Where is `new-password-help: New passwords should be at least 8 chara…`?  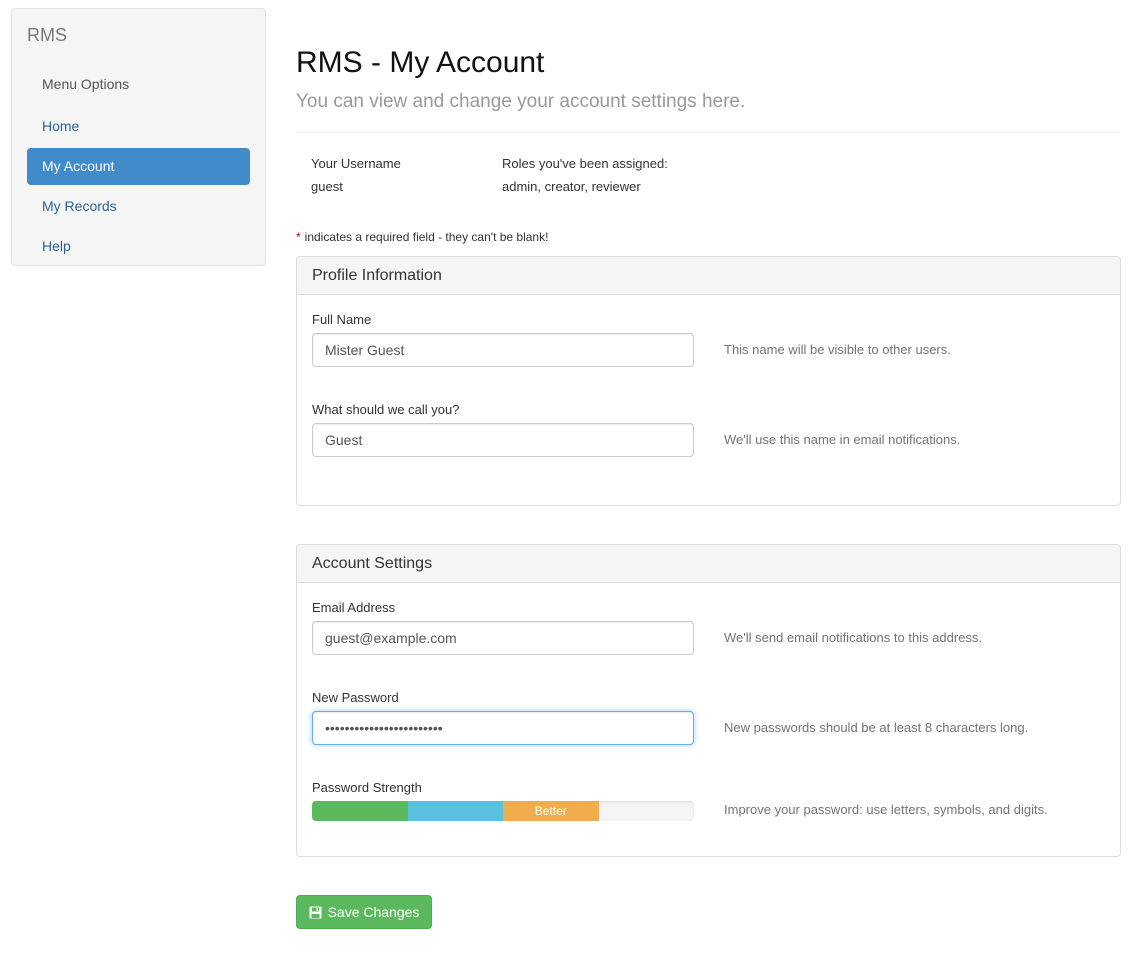
new-password-help: New passwords should be at least 8 chara… is located at coordinates (876, 727).